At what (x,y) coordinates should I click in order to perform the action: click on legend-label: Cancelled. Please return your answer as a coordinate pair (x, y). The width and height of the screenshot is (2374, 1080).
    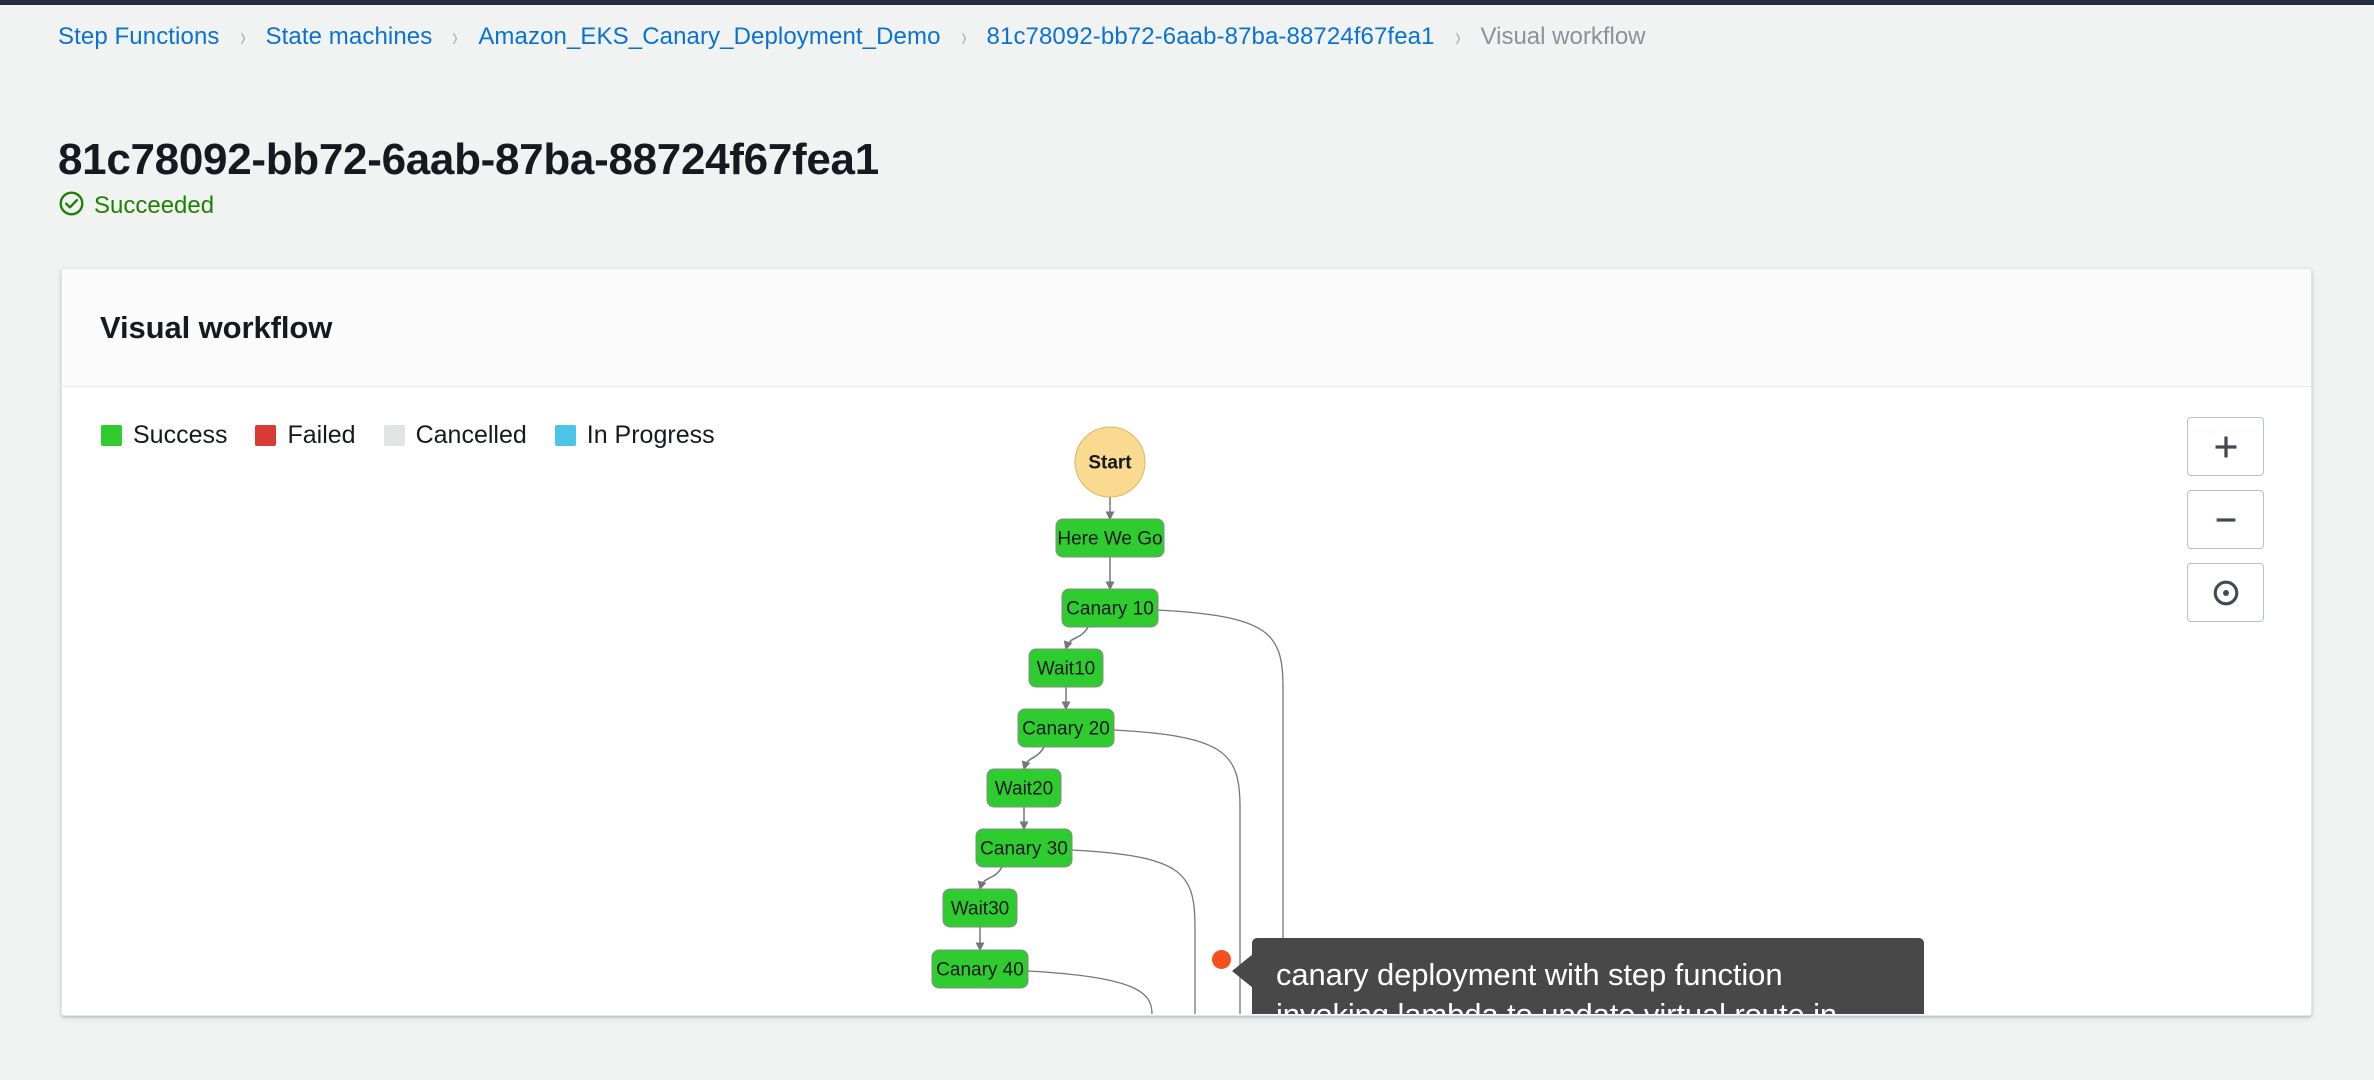
    Looking at the image, I should click on (471, 435).